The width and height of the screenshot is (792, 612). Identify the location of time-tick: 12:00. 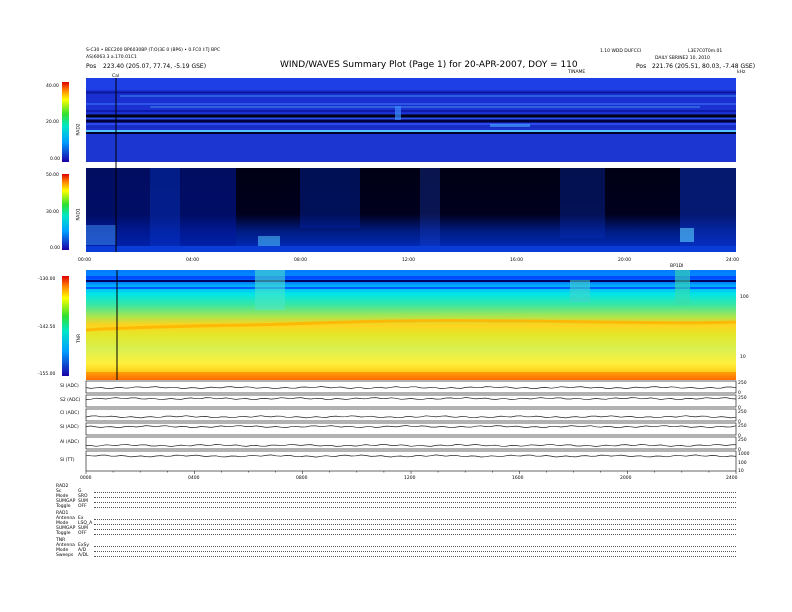
(408, 260).